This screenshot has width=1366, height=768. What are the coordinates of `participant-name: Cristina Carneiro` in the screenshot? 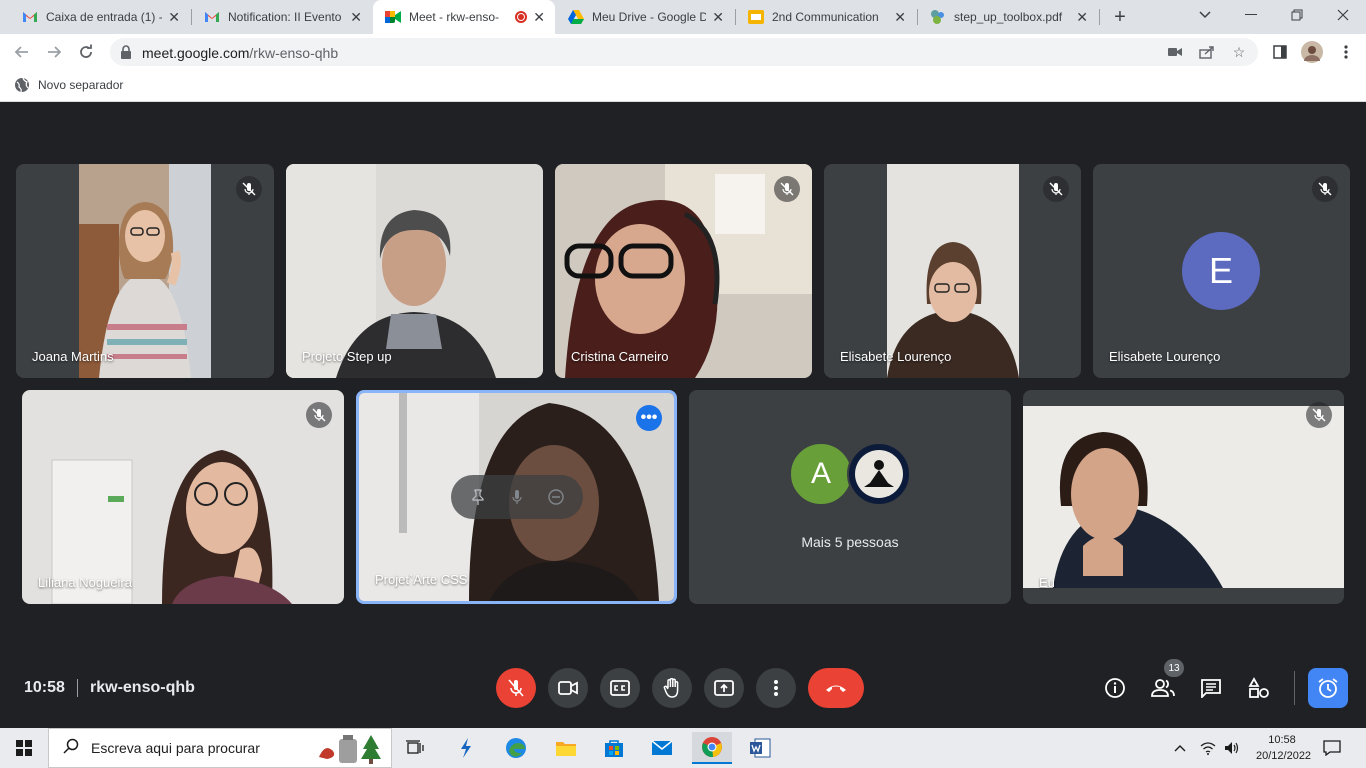 It's located at (620, 356).